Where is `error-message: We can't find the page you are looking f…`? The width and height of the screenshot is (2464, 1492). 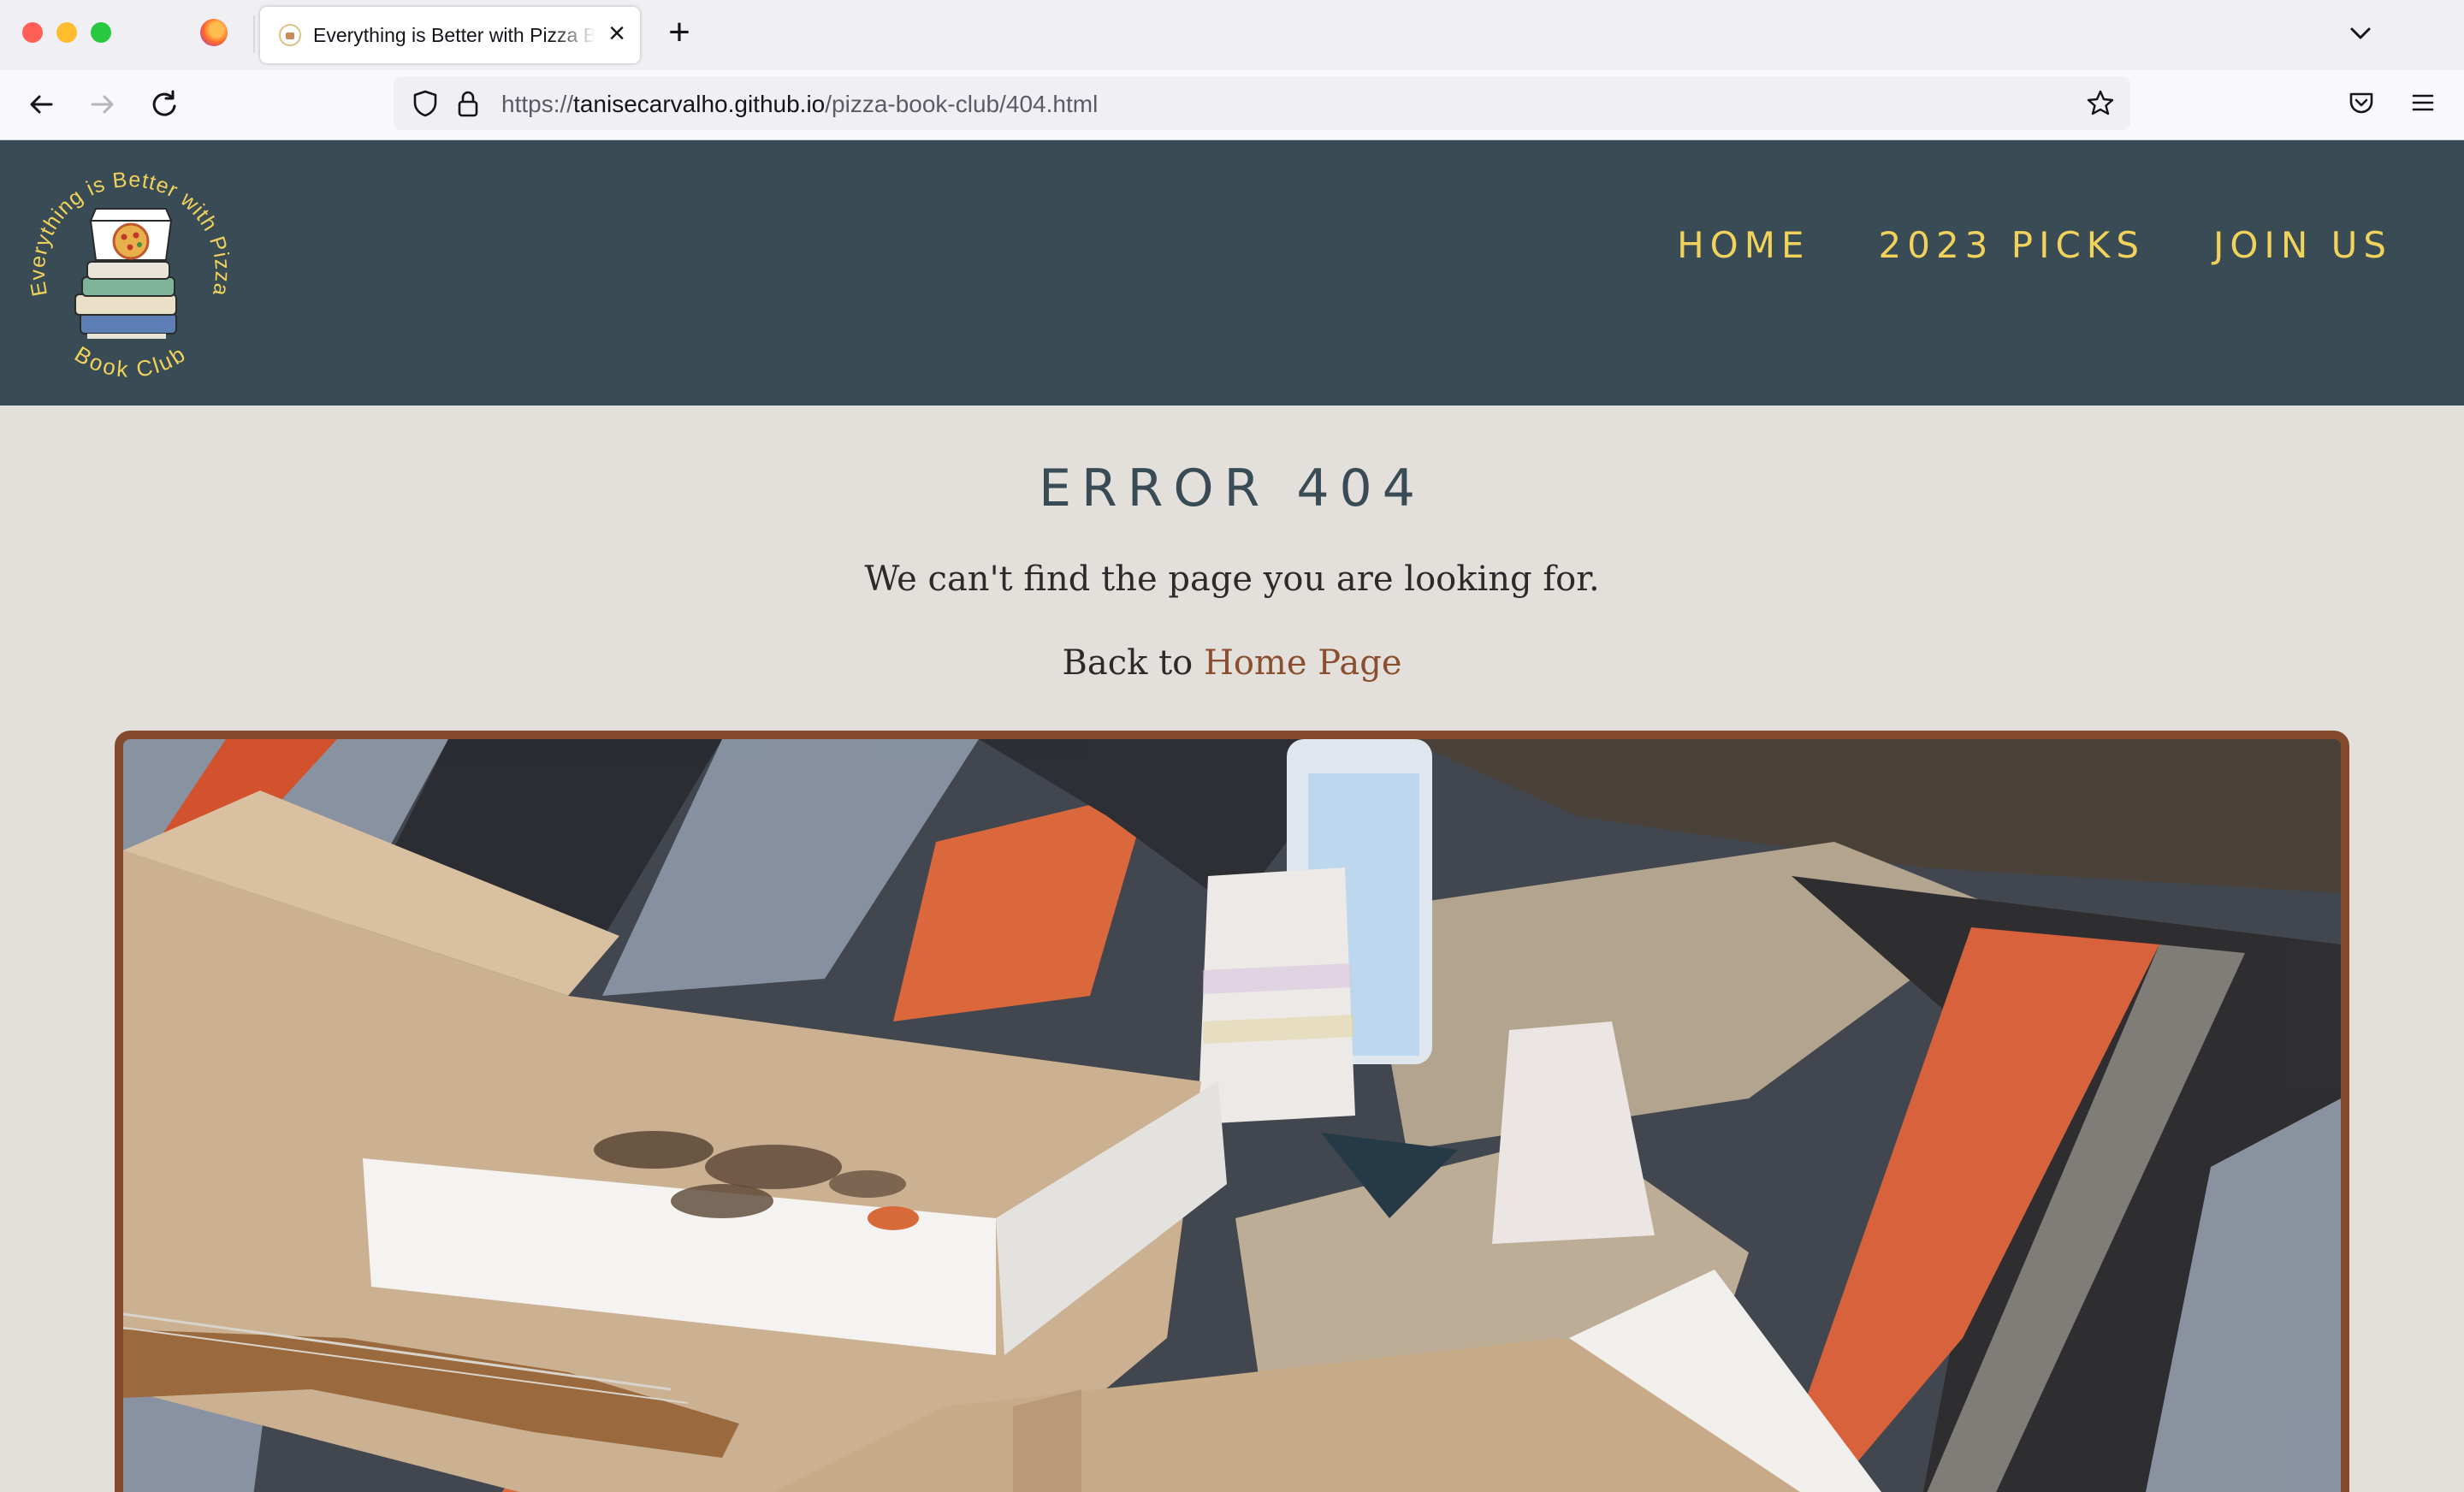 error-message: We can't find the page you are looking f… is located at coordinates (1232, 579).